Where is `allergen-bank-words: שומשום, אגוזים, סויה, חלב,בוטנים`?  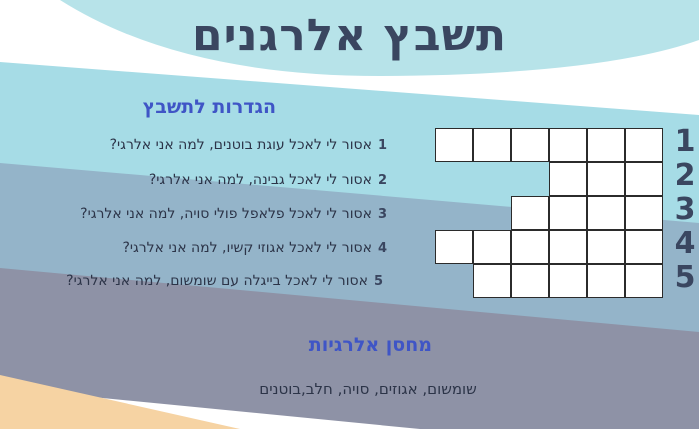
allergen-bank-words: שומשום, אגוזים, סויה, חלב,בוטנים is located at coordinates (368, 389).